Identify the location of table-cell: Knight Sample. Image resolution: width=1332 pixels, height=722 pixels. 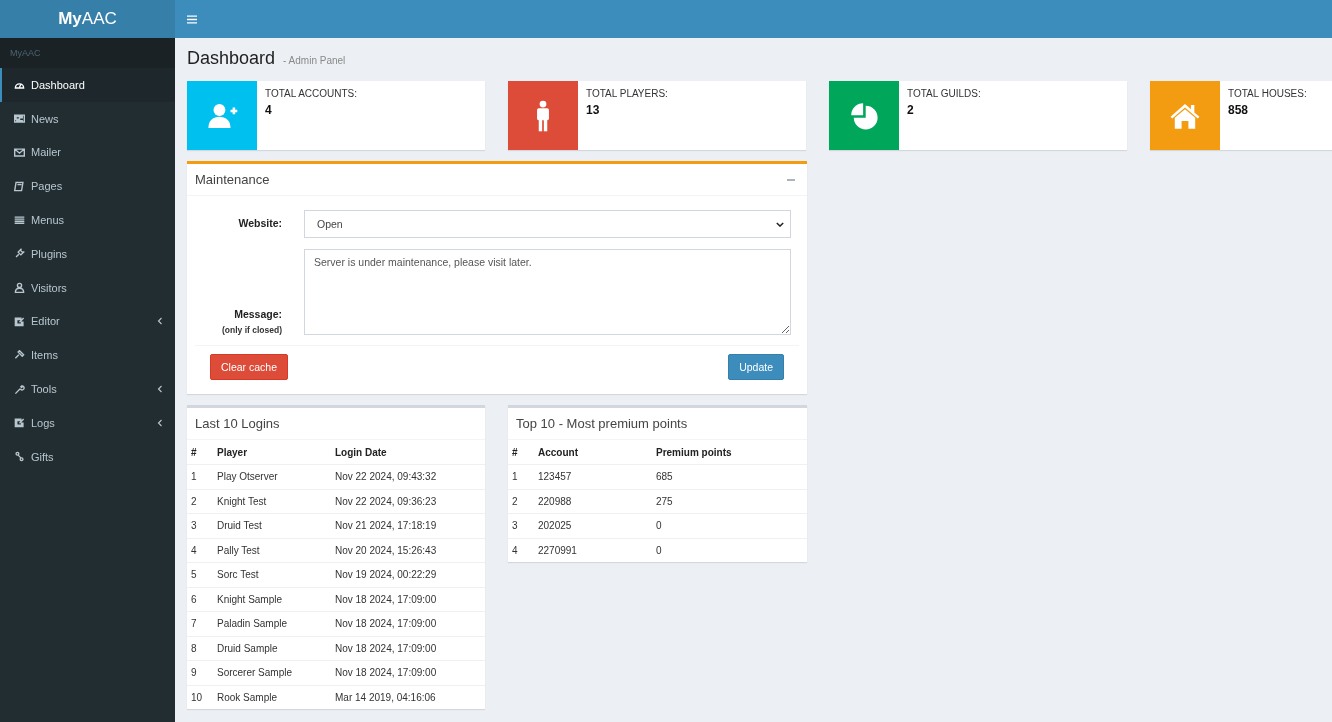
(272, 599).